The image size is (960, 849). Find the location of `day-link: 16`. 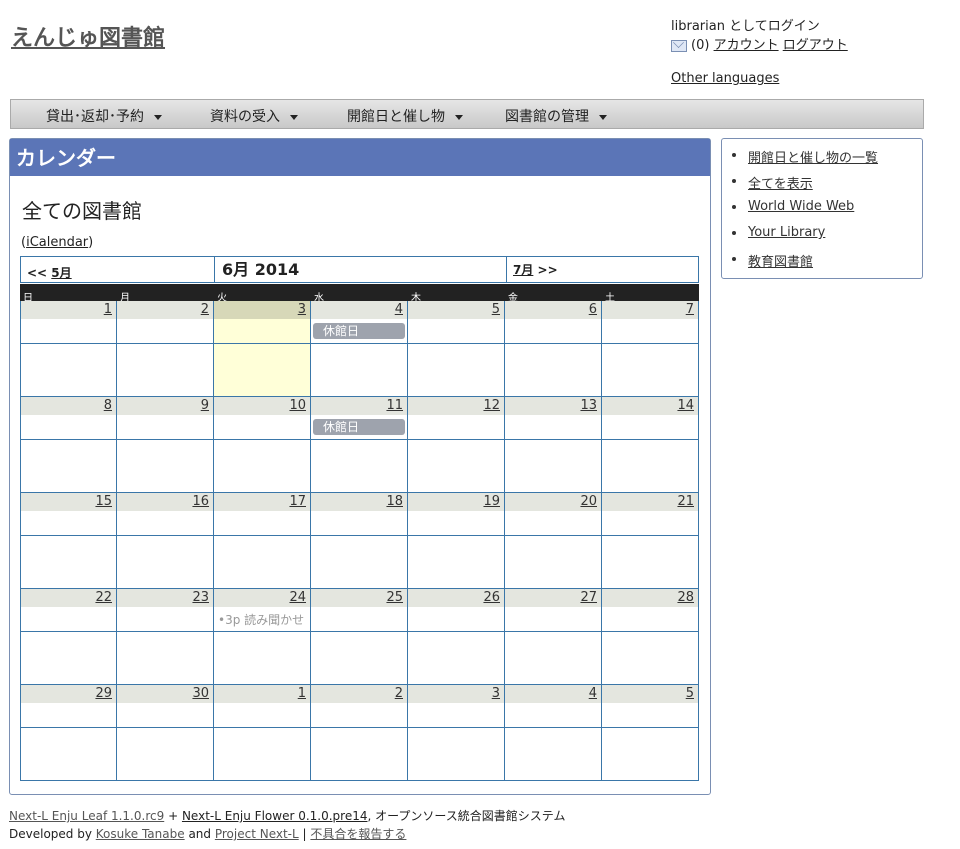

day-link: 16 is located at coordinates (200, 501).